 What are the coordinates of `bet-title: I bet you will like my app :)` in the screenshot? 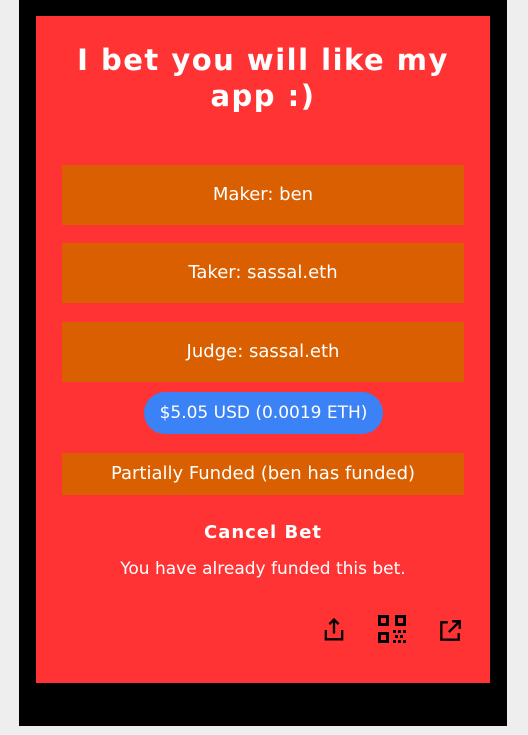 It's located at (263, 78).